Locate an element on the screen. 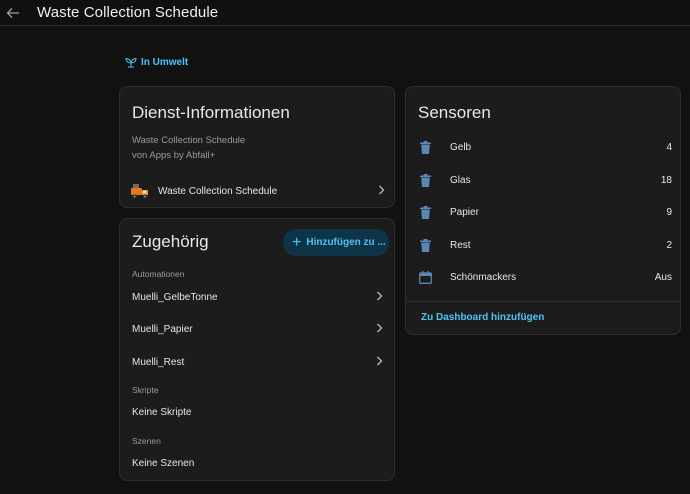  arrow-left-icon is located at coordinates (12, 12).